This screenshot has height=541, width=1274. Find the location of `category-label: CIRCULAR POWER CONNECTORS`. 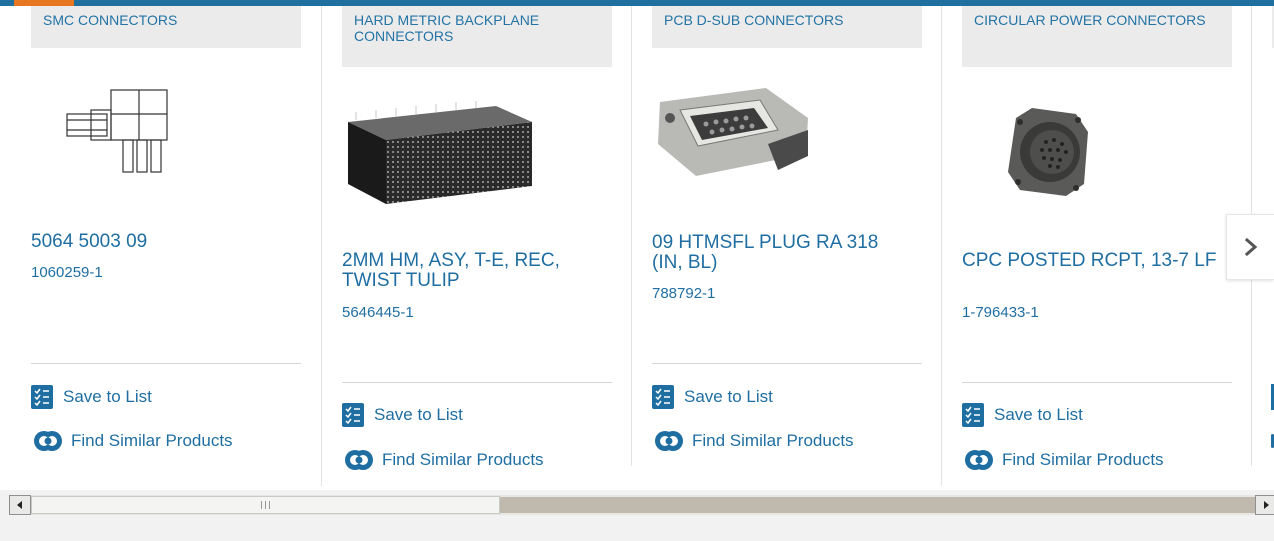

category-label: CIRCULAR POWER CONNECTORS is located at coordinates (1097, 36).